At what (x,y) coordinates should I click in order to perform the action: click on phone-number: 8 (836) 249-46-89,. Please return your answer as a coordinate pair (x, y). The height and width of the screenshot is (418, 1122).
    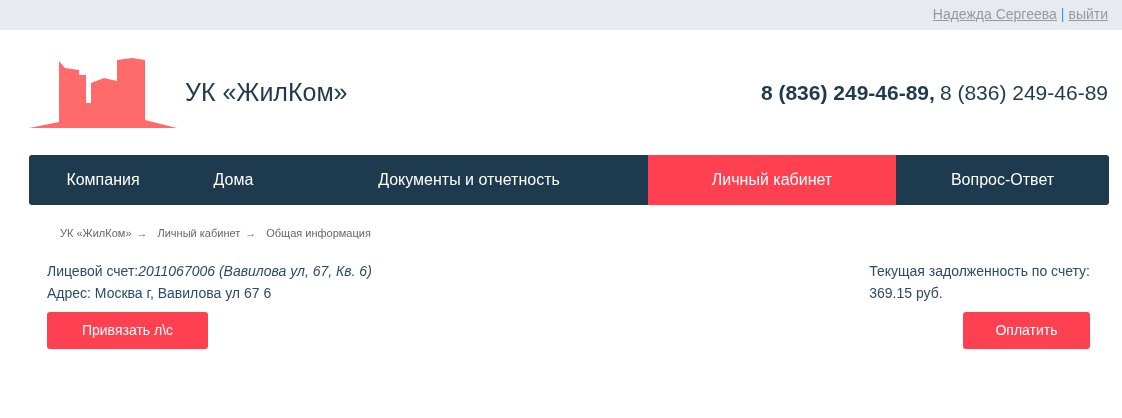
    Looking at the image, I should click on (847, 92).